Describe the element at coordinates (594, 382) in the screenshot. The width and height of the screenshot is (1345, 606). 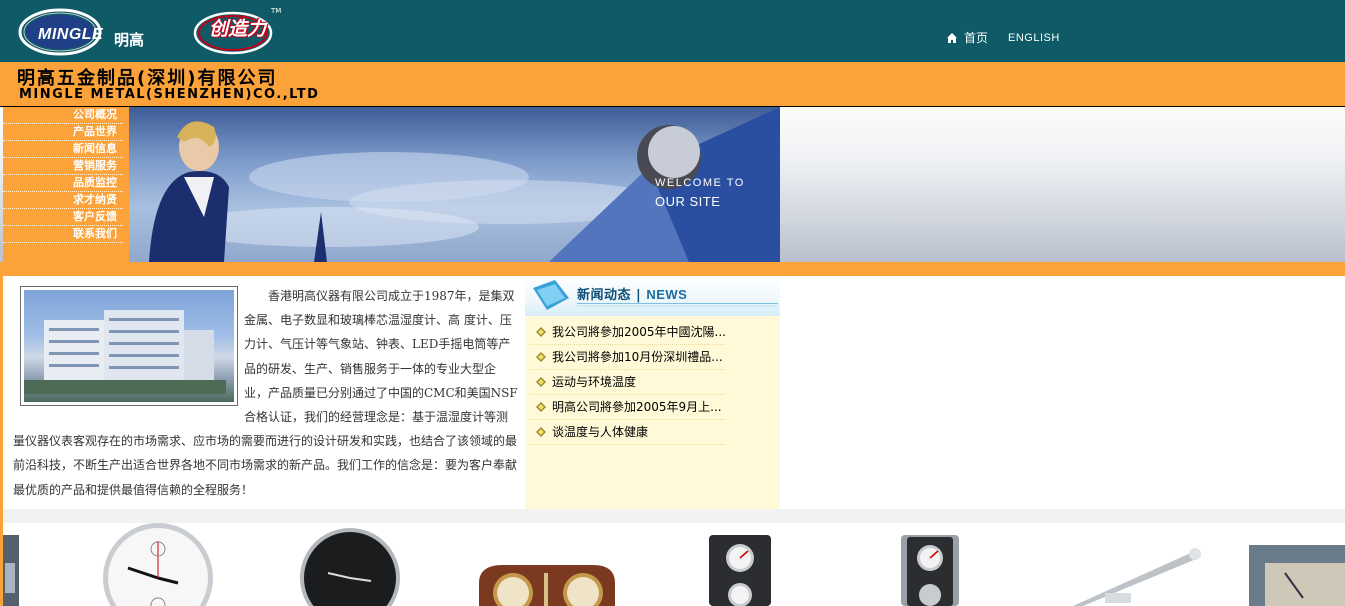
I see `news-item-label: 运动与环境温度` at that location.